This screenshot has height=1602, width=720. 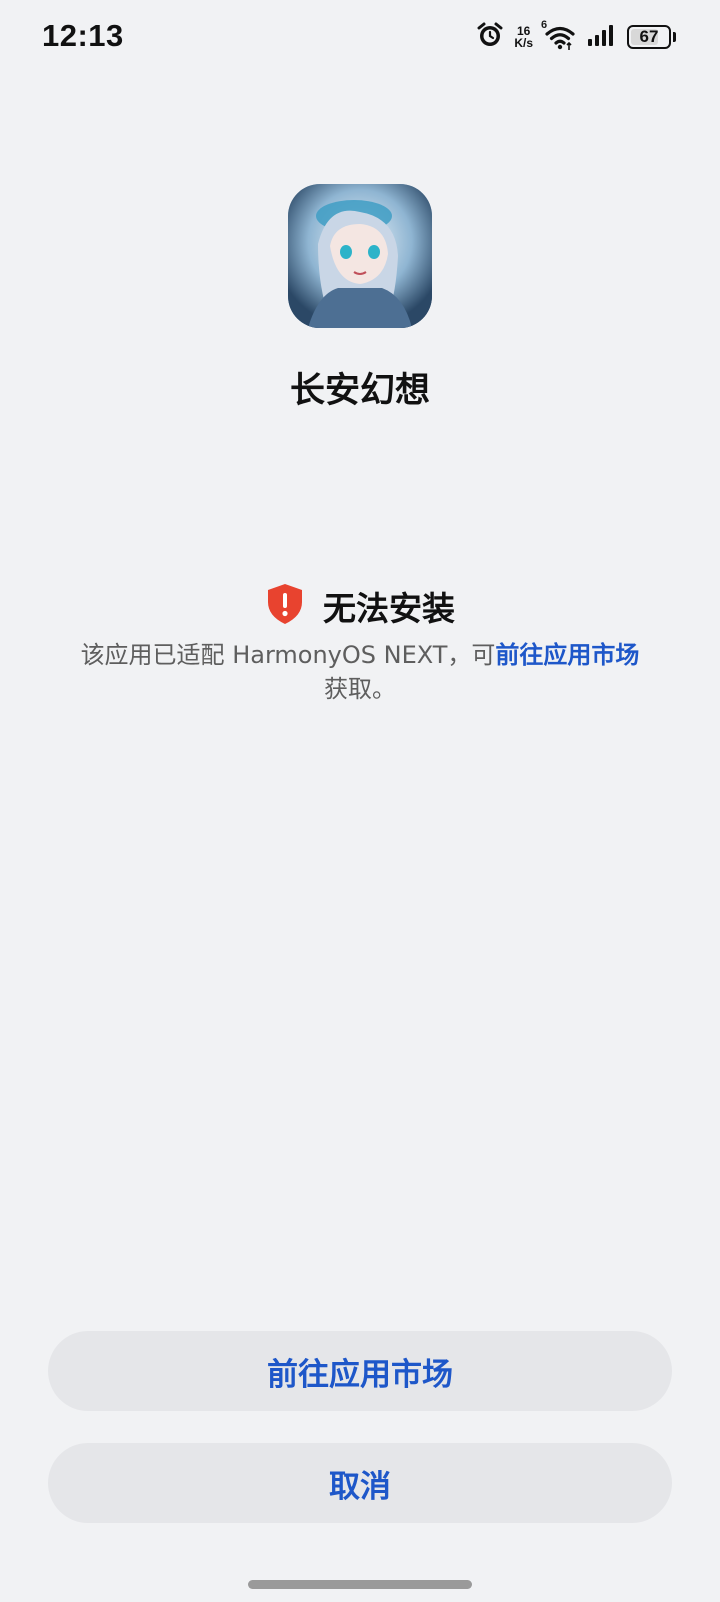 I want to click on cancel-button: 取消, so click(x=360, y=1483).